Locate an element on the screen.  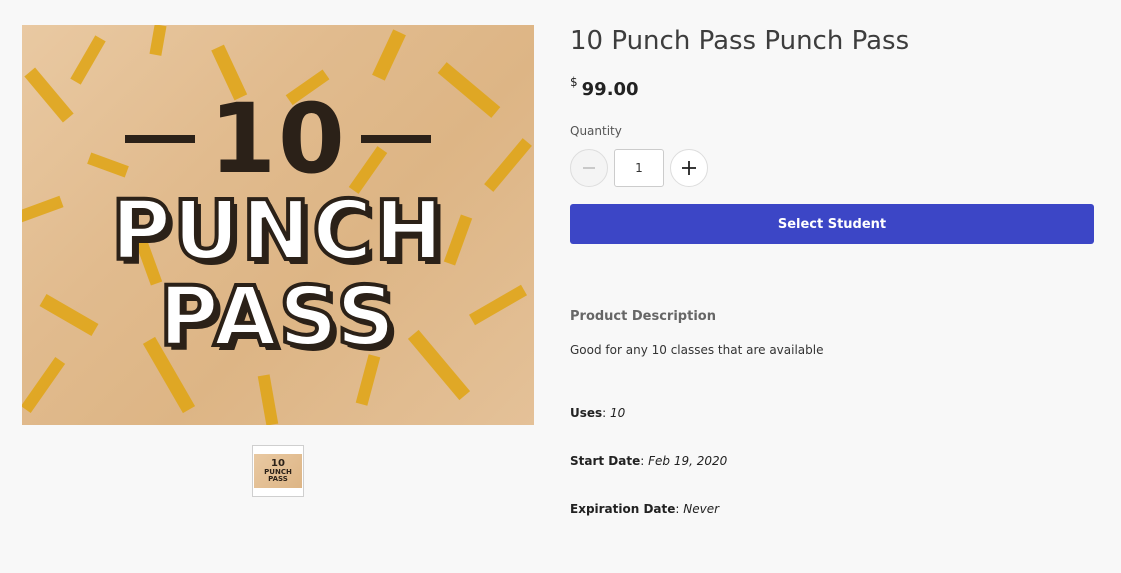
thumbnail-line3: PASS is located at coordinates (278, 479).